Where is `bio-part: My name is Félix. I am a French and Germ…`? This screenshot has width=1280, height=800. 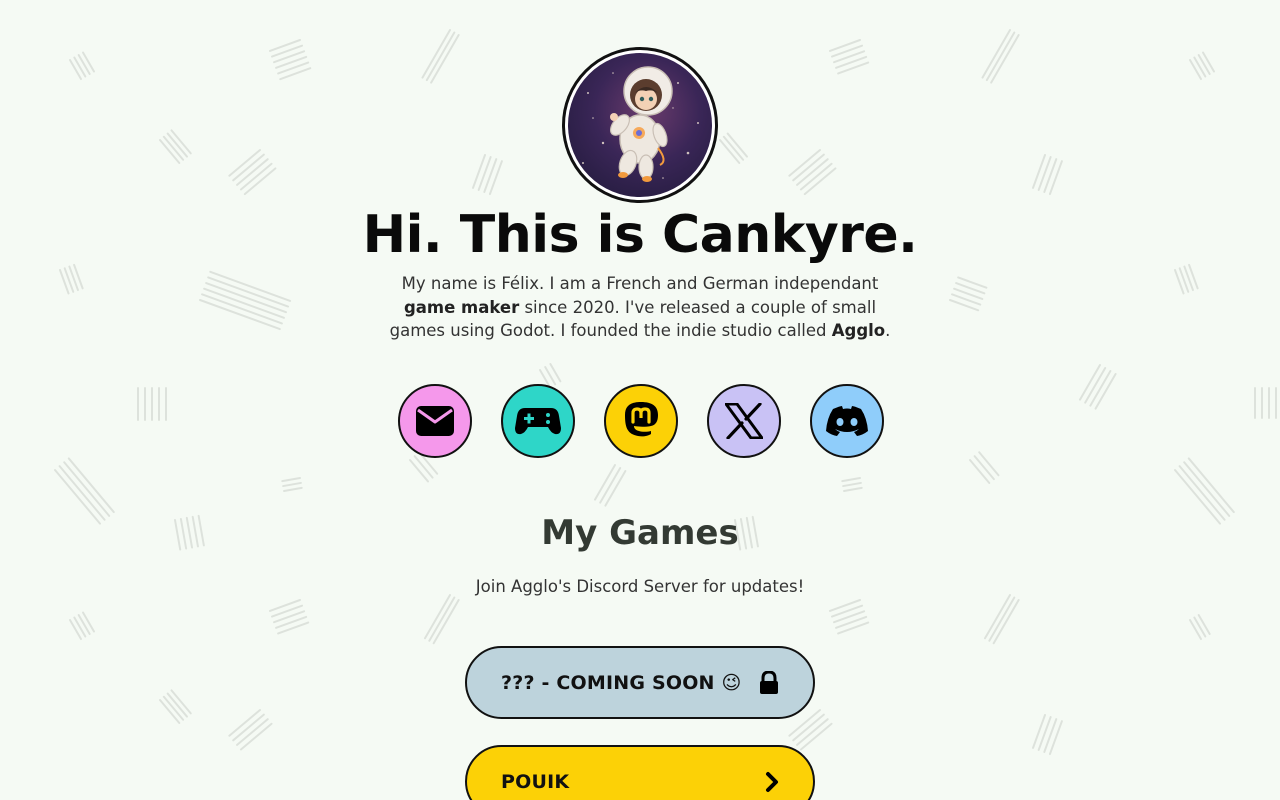 bio-part: My name is Félix. I am a French and Germ… is located at coordinates (640, 283).